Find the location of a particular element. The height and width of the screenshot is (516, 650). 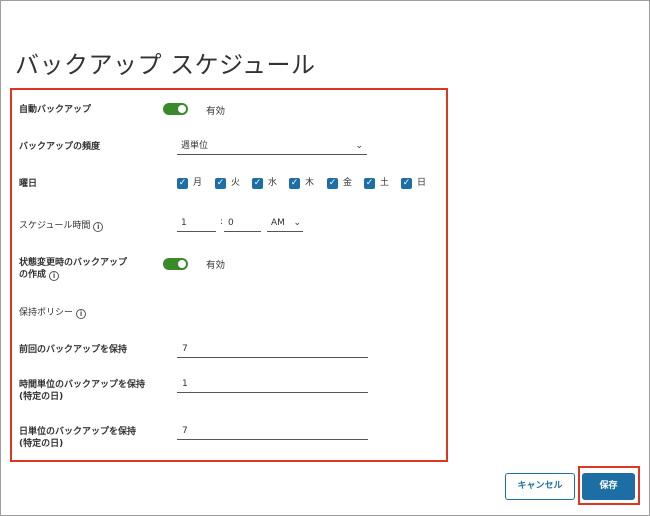

keep-hourly-input: 1 is located at coordinates (272, 384).